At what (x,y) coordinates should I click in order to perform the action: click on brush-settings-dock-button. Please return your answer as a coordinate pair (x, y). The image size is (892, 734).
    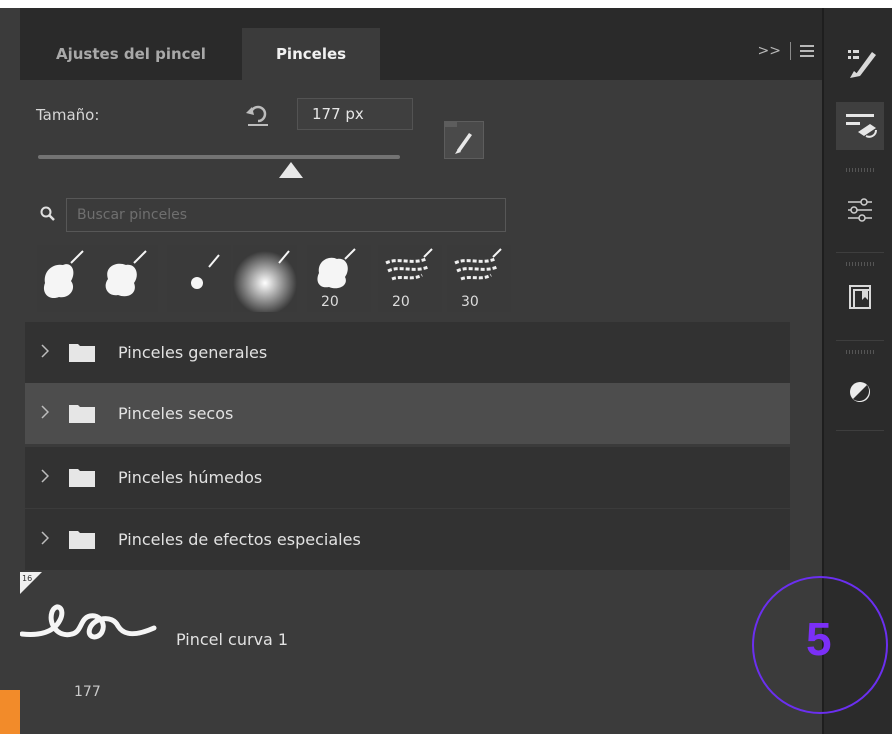
    Looking at the image, I should click on (860, 62).